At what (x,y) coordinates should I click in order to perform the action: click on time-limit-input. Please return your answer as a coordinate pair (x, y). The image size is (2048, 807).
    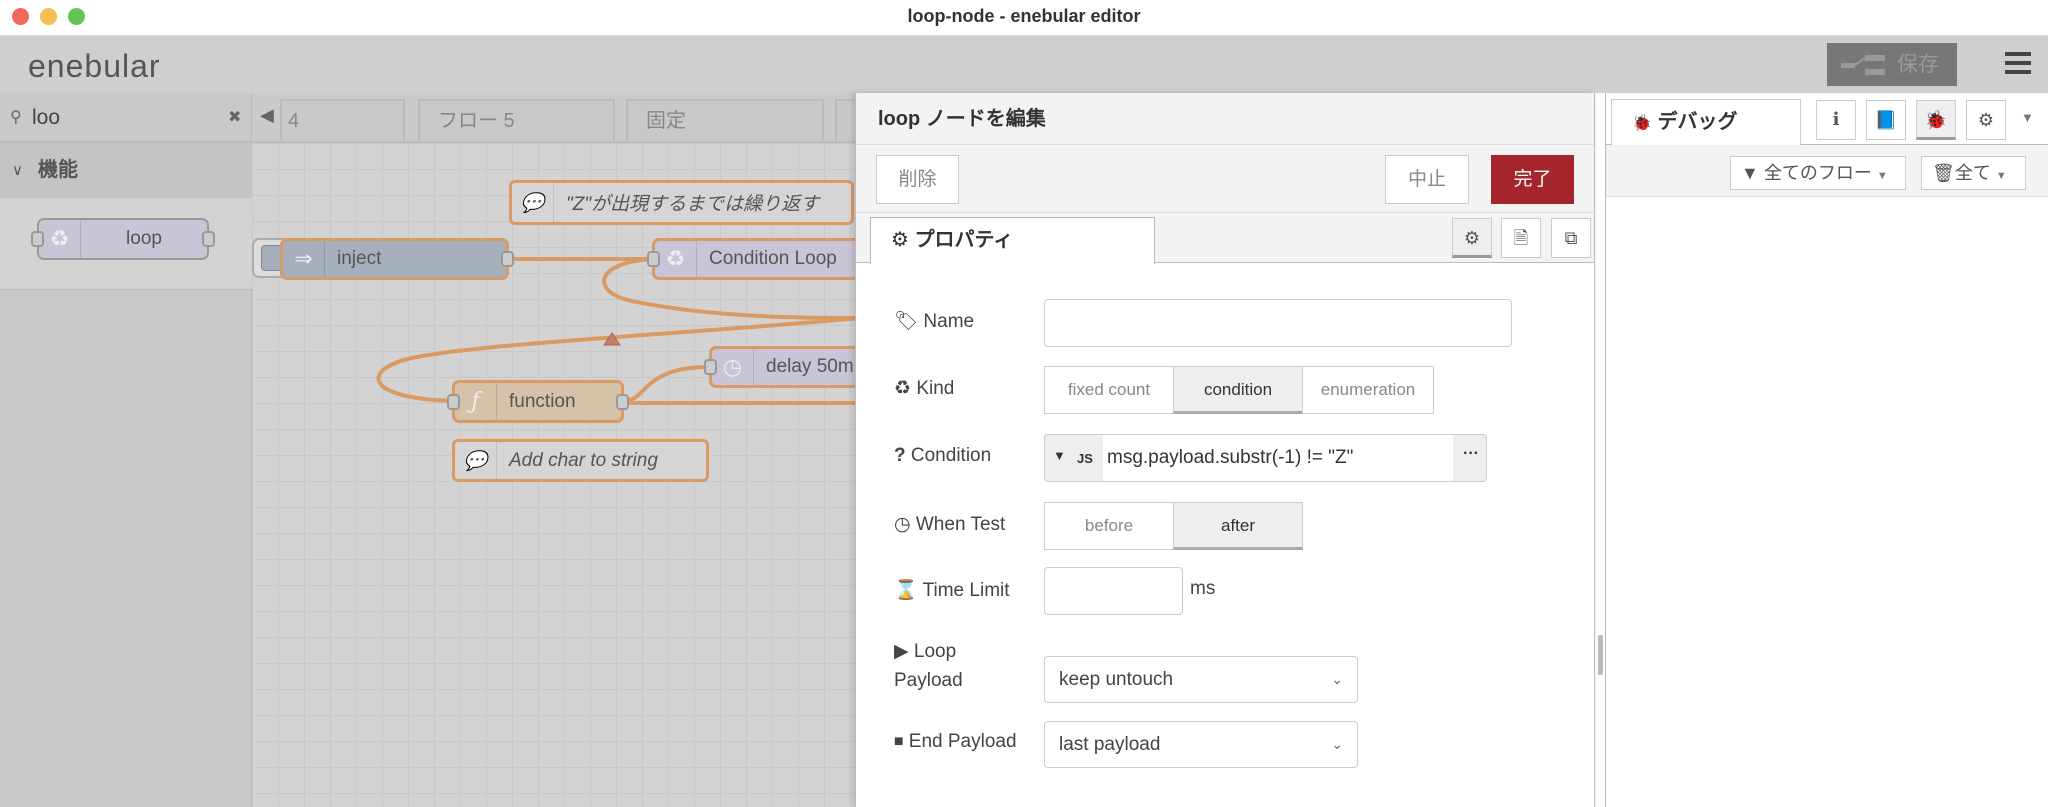
    Looking at the image, I should click on (1113, 591).